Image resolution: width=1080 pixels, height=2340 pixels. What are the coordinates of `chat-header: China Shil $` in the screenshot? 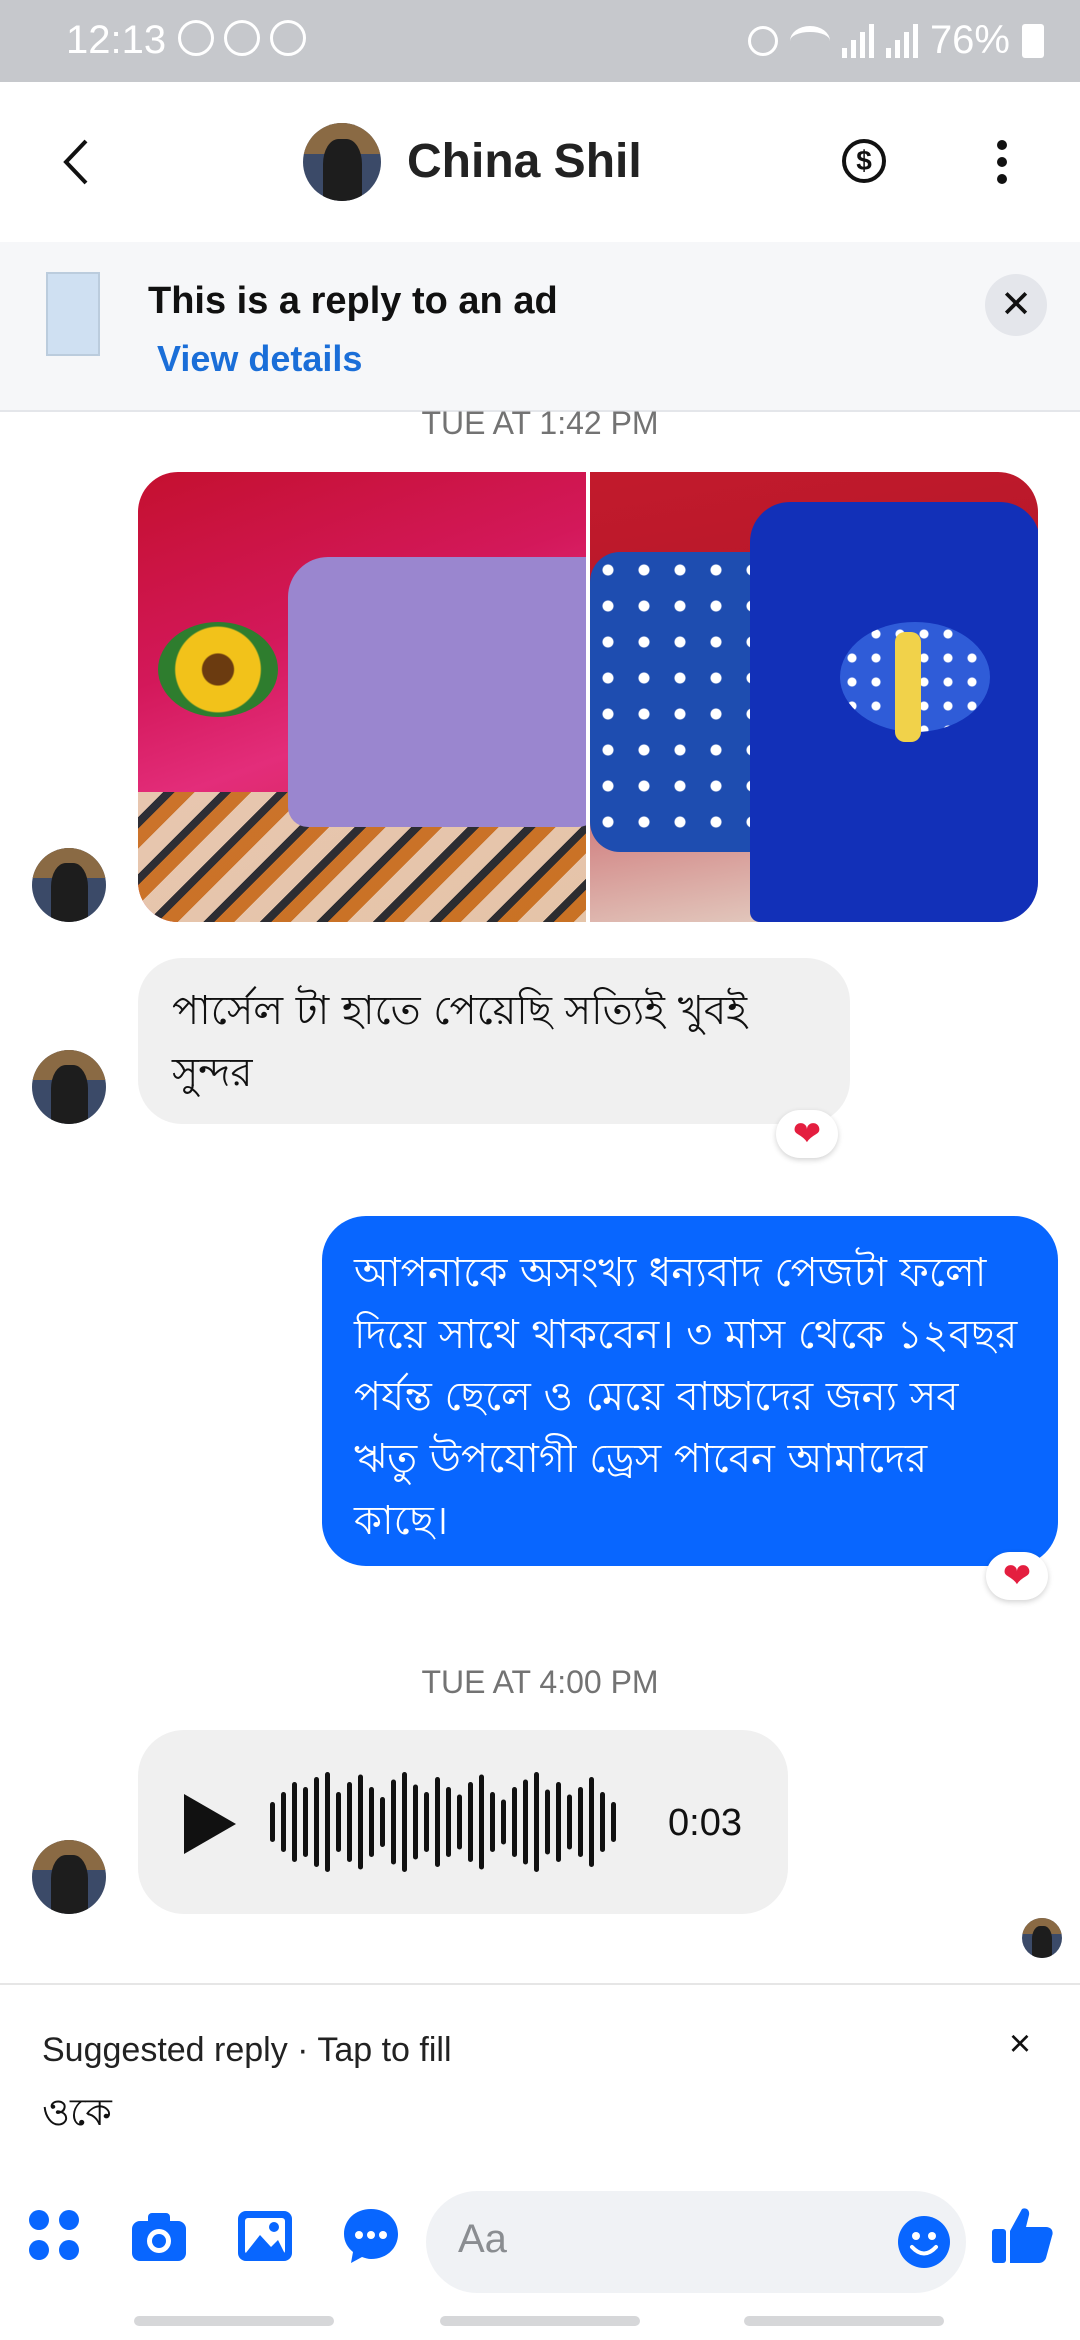 It's located at (540, 162).